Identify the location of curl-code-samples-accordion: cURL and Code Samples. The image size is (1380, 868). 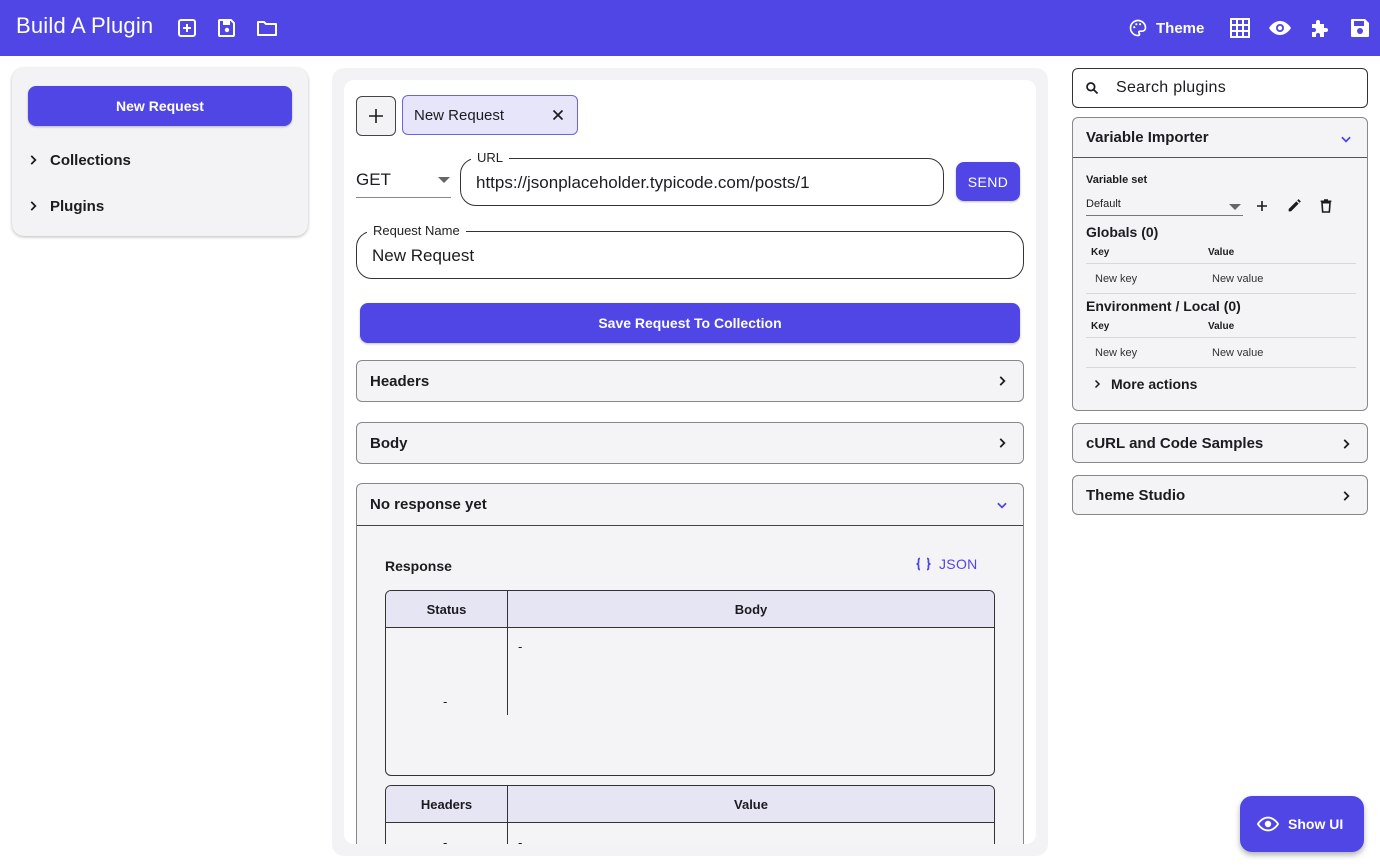
(1220, 443).